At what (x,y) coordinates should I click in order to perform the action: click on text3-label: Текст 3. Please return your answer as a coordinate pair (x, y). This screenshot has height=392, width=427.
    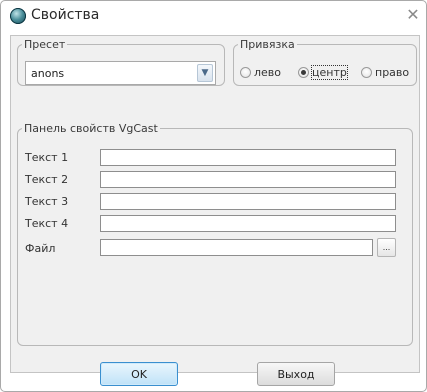
    Looking at the image, I should click on (47, 201).